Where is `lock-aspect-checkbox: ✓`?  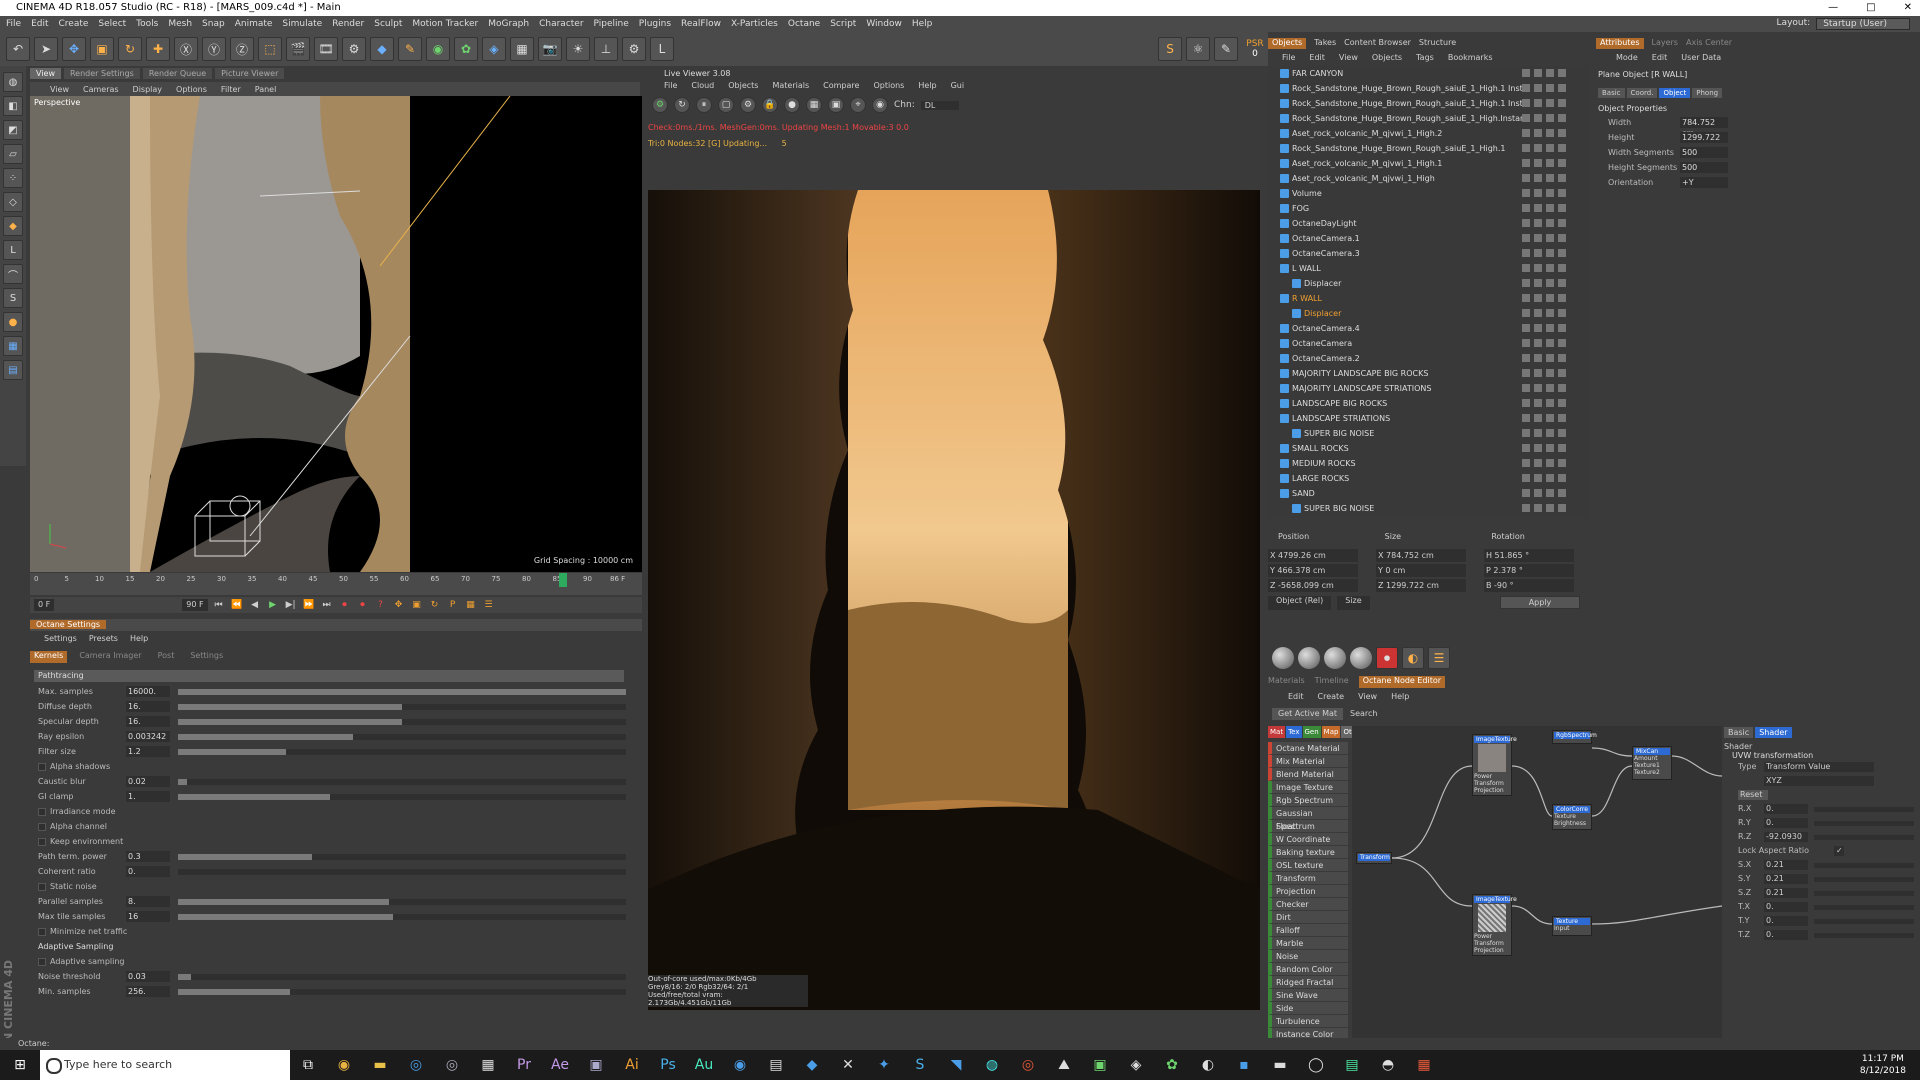
lock-aspect-checkbox: ✓ is located at coordinates (1839, 851).